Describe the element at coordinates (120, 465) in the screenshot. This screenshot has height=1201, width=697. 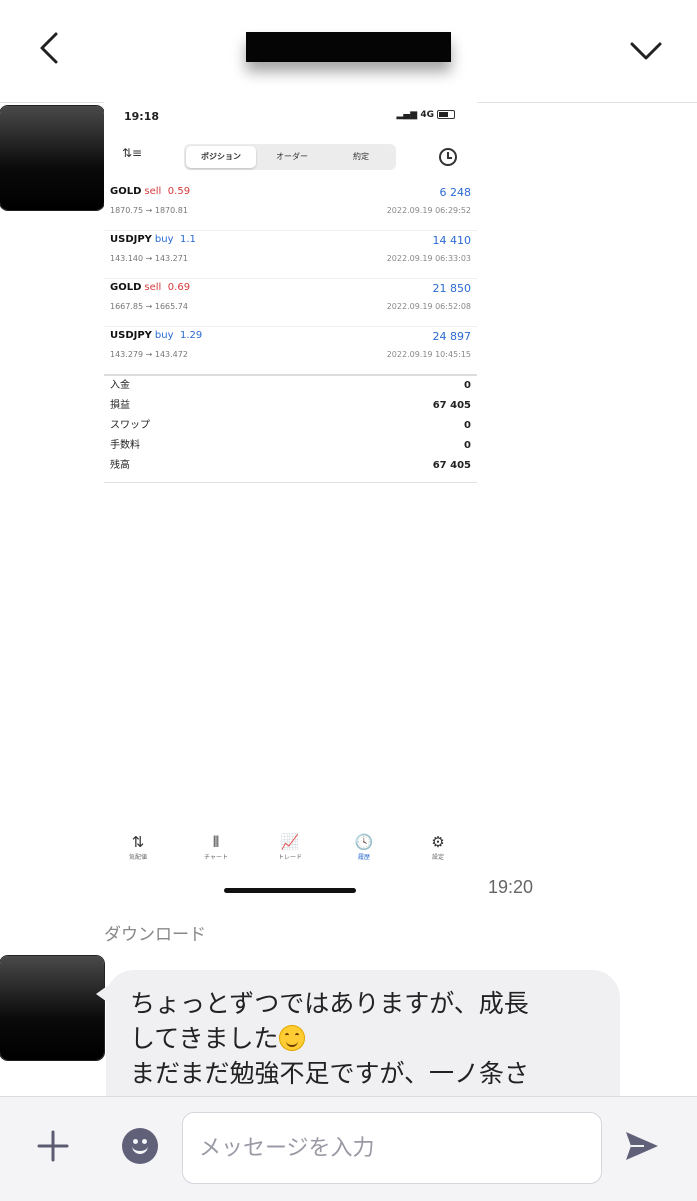
I see `summary-label: 残高` at that location.